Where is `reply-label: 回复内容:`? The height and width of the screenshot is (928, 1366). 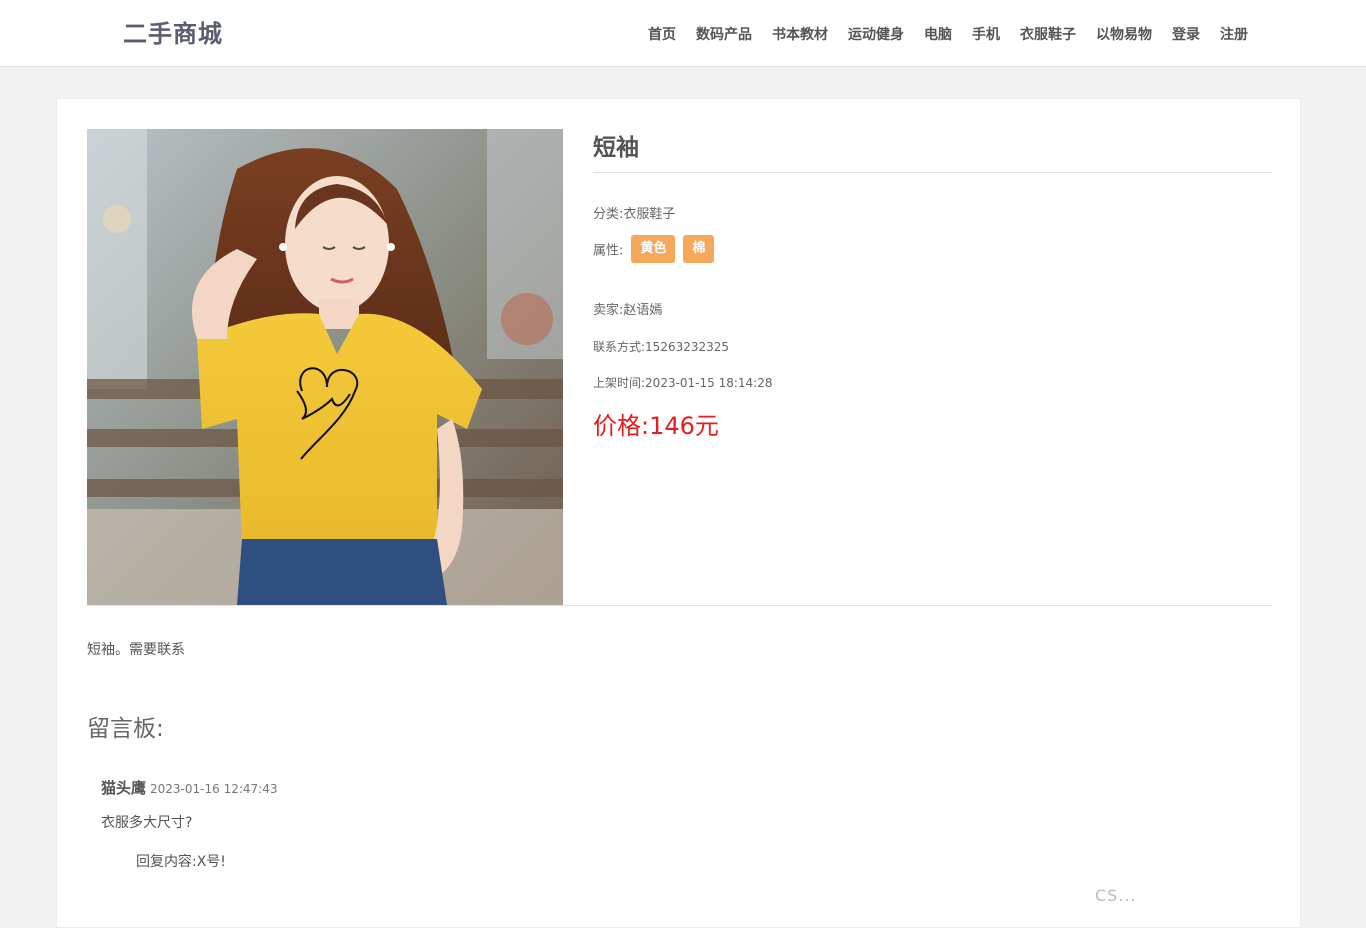 reply-label: 回复内容: is located at coordinates (166, 862).